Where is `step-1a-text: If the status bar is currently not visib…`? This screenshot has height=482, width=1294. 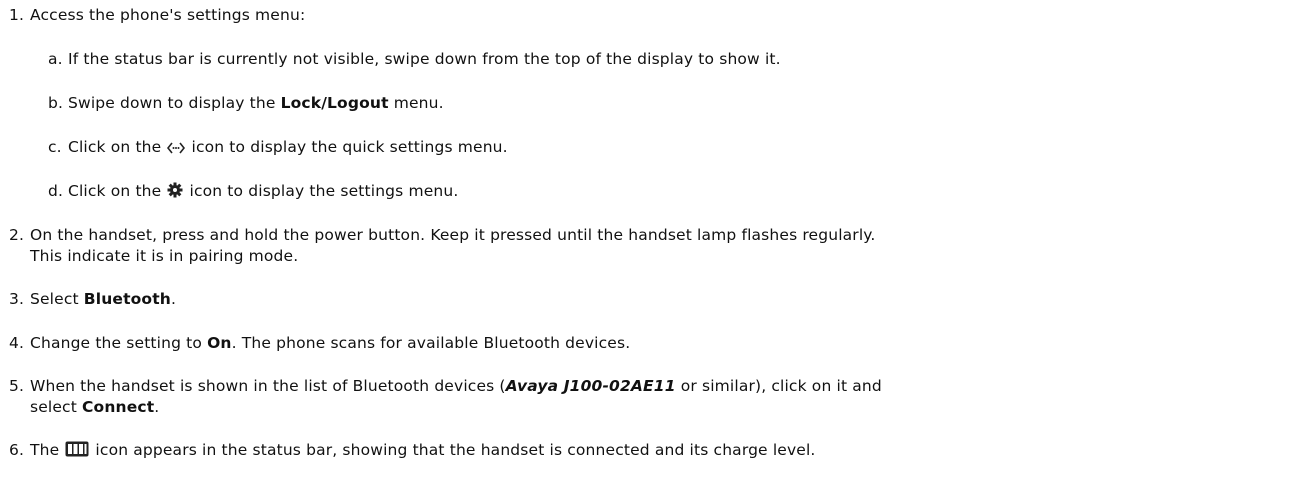 step-1a-text: If the status bar is currently not visib… is located at coordinates (424, 59).